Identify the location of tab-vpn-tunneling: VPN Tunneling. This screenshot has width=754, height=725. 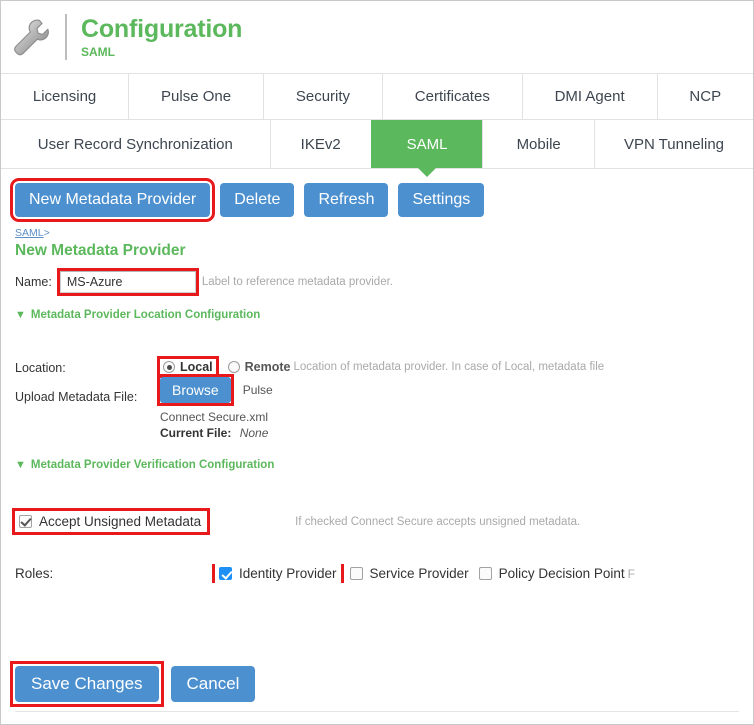
(673, 144).